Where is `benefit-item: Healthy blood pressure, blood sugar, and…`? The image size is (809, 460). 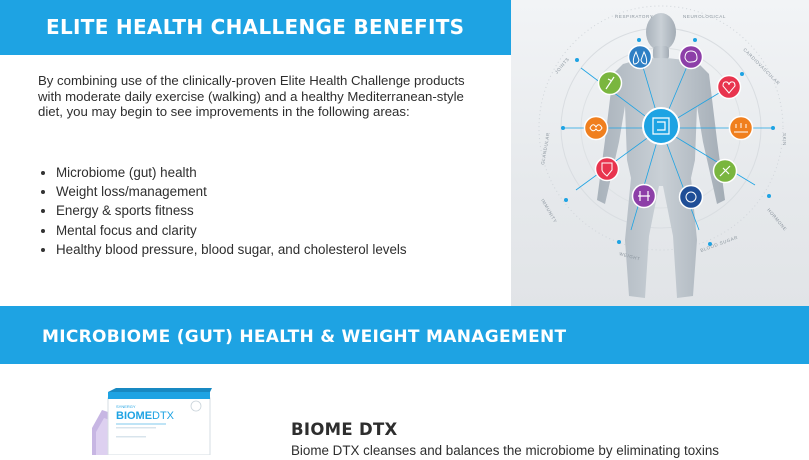 benefit-item: Healthy blood pressure, blood sugar, and… is located at coordinates (222, 249).